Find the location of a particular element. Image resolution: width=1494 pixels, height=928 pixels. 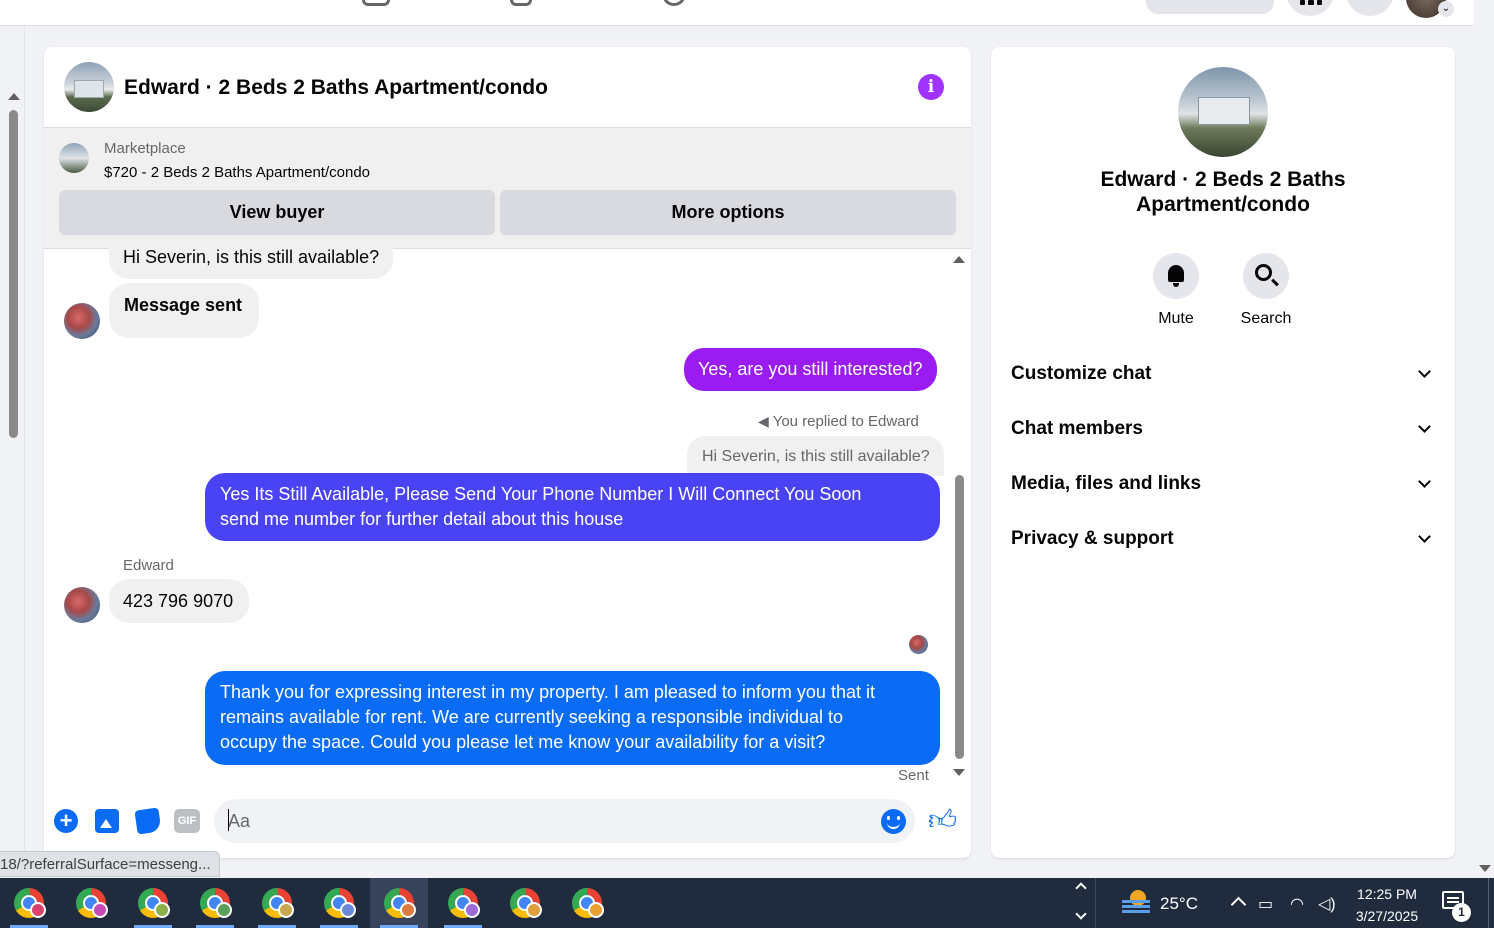

text-caret is located at coordinates (228, 820).